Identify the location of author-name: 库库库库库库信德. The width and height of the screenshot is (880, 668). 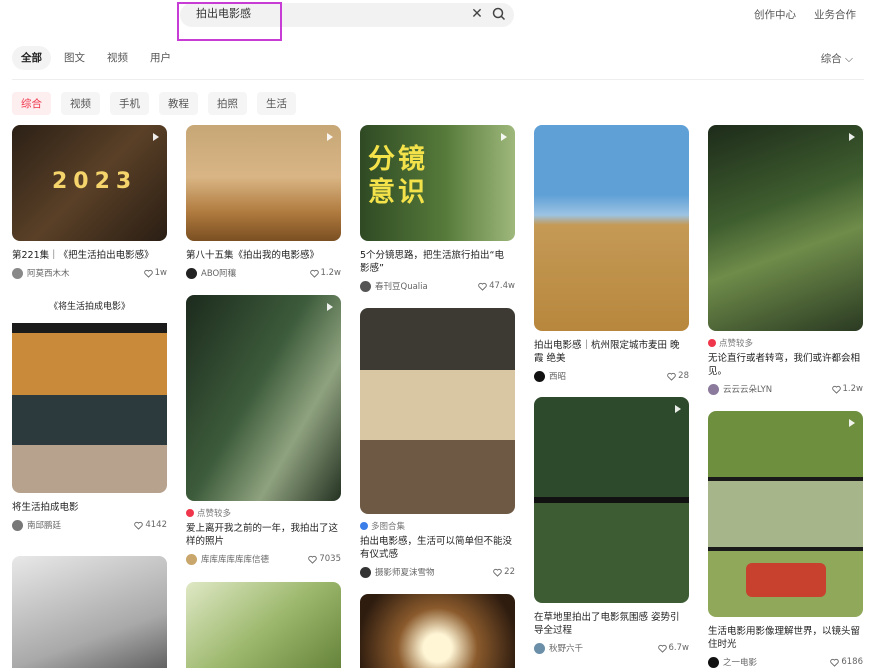
(235, 559).